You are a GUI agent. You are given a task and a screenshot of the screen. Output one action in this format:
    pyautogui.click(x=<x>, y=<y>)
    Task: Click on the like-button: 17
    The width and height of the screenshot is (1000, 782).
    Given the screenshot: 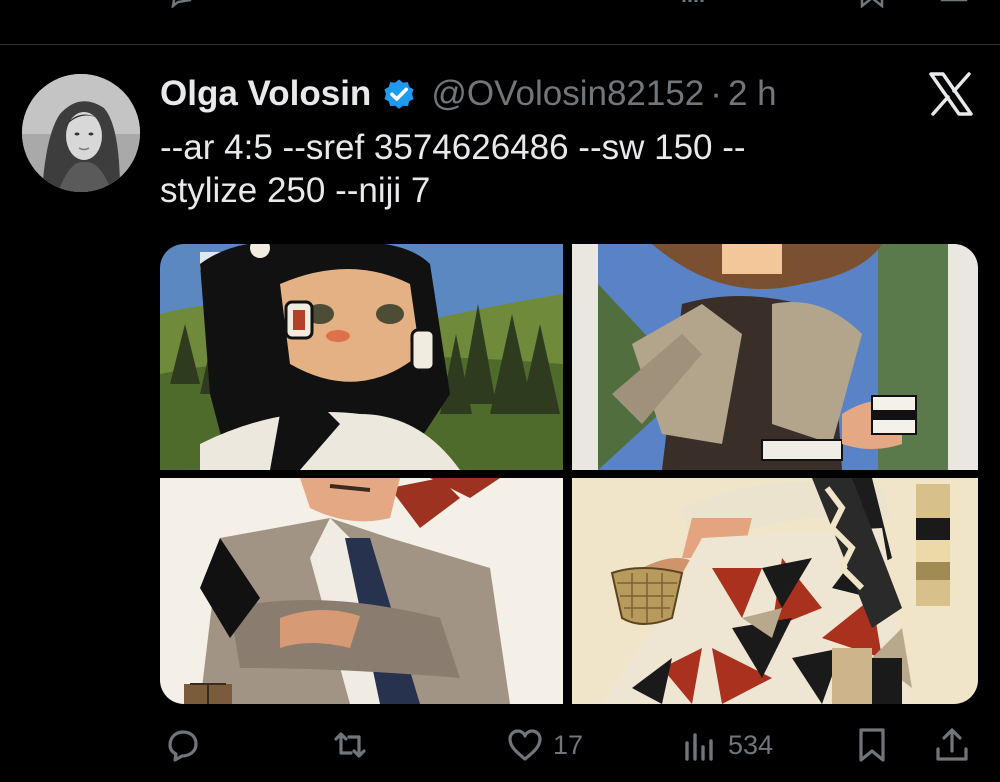 What is the action you would take?
    pyautogui.click(x=544, y=745)
    